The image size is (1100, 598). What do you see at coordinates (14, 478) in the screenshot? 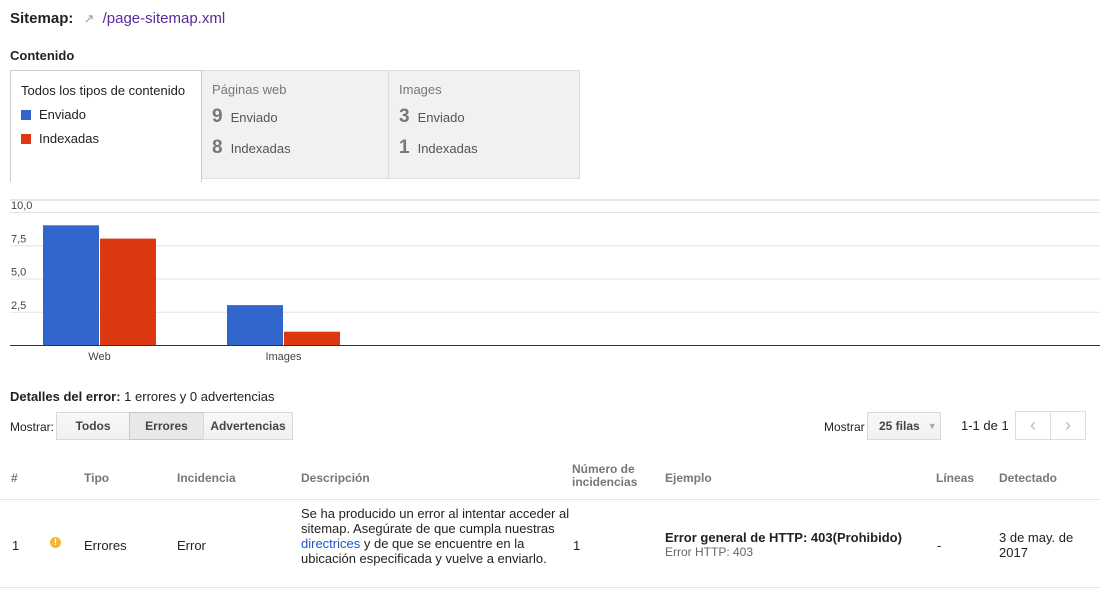
I see `column-header-index: #` at bounding box center [14, 478].